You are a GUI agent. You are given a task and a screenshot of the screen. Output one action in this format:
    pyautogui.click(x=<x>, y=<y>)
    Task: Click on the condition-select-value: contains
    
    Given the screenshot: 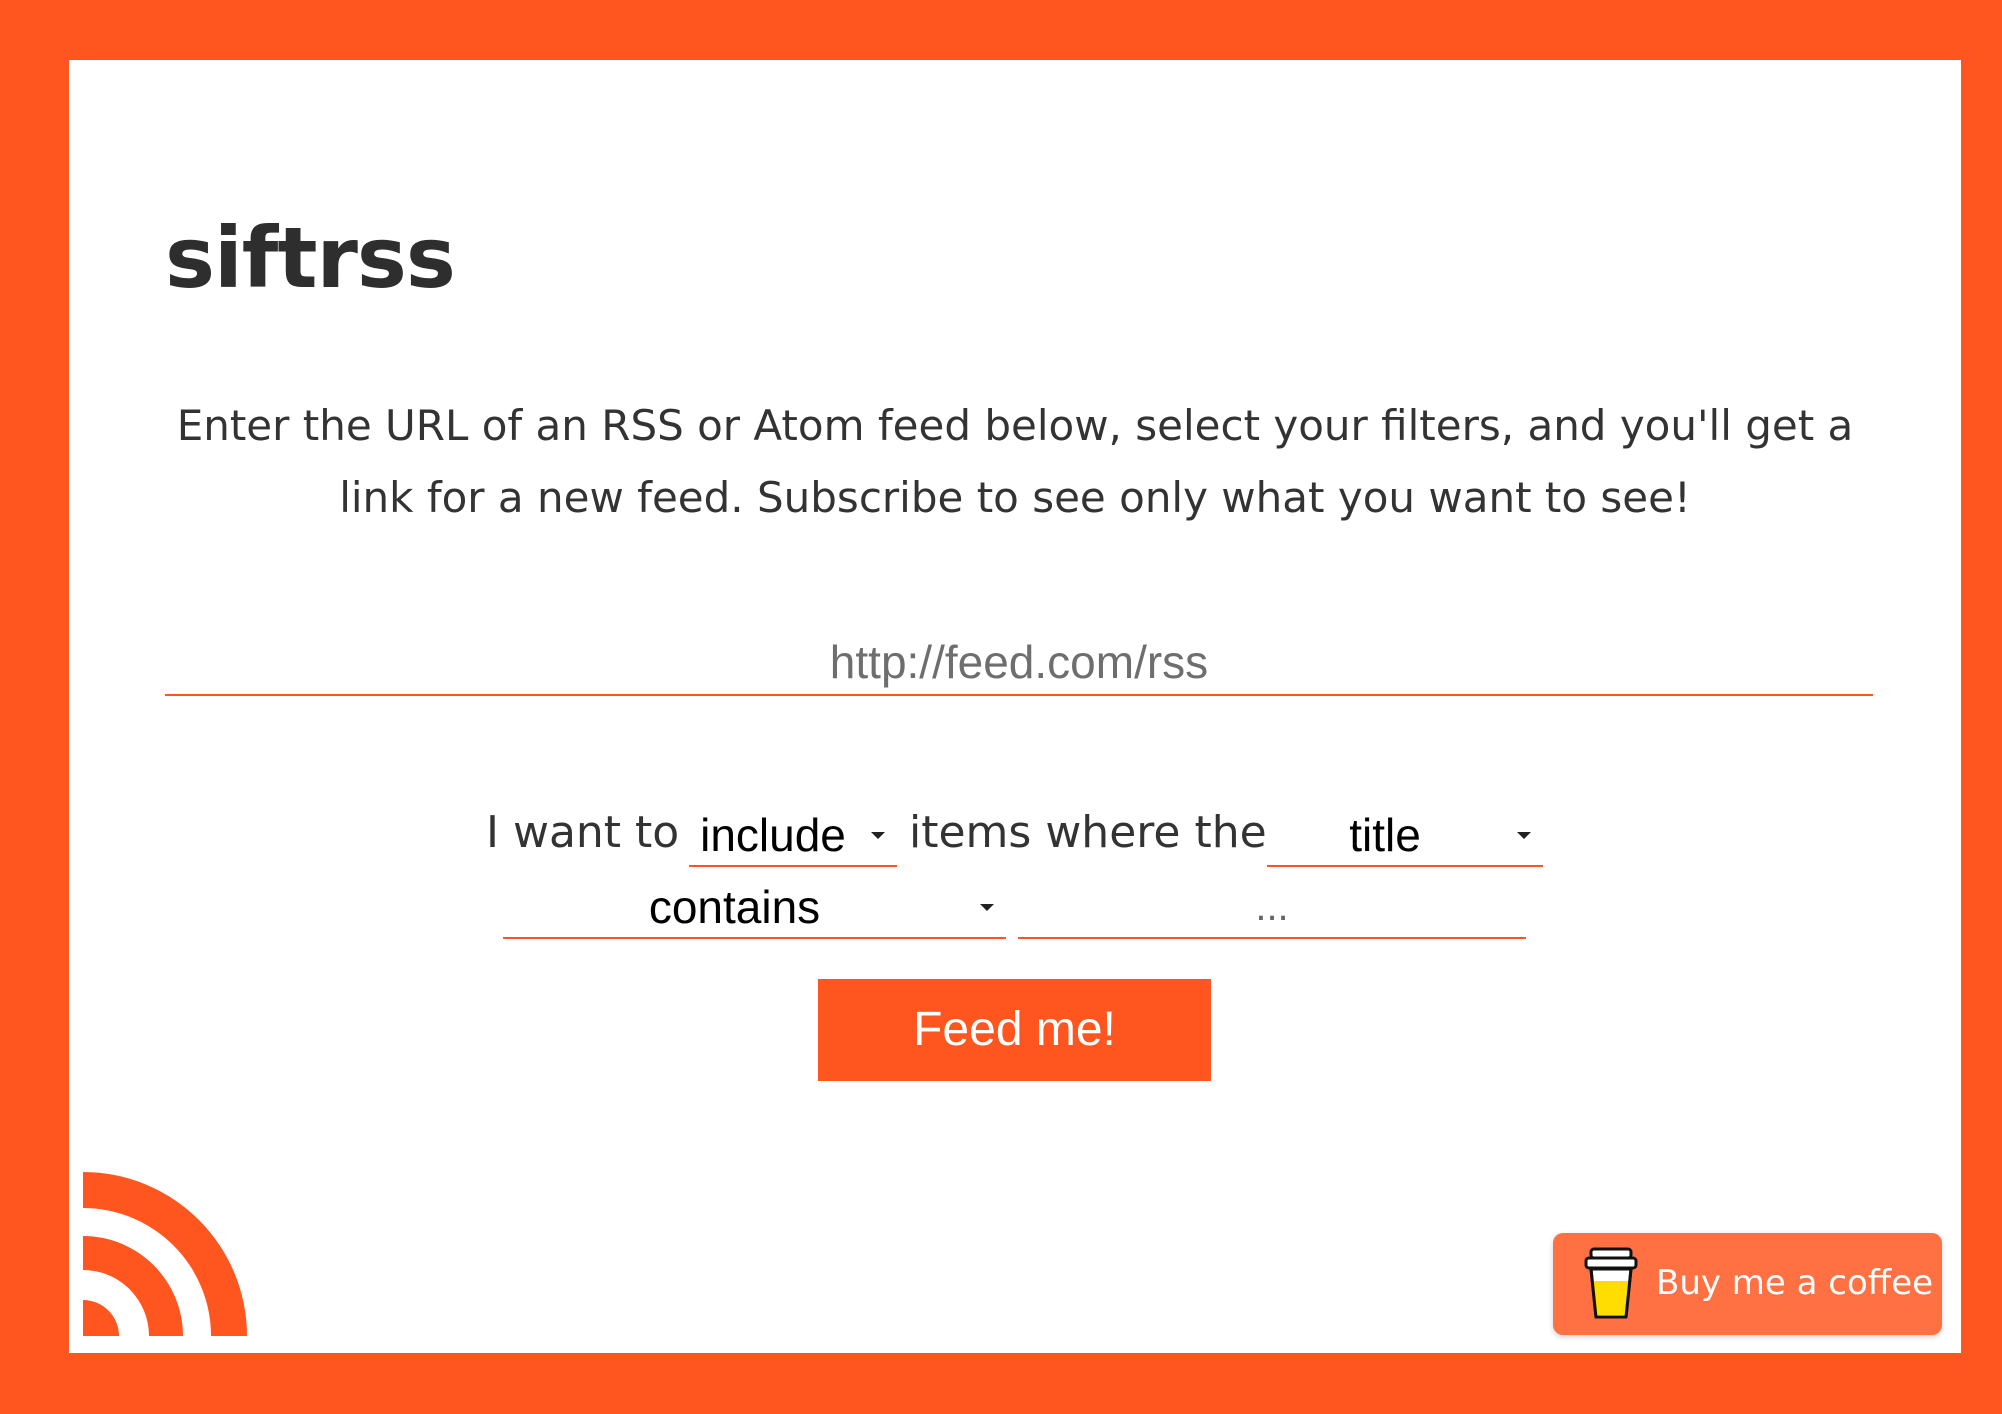 What is the action you would take?
    pyautogui.click(x=734, y=907)
    